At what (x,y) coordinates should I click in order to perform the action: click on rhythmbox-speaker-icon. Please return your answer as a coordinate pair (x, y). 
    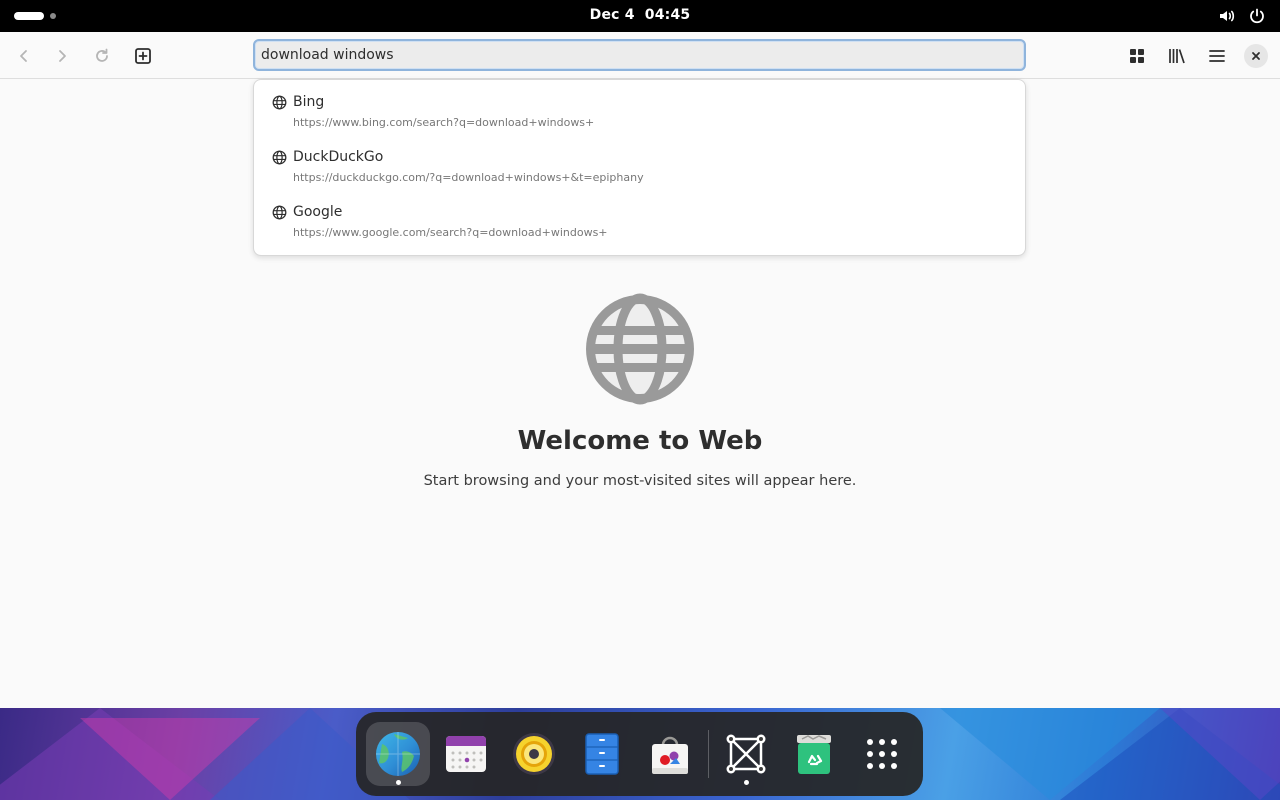
    Looking at the image, I should click on (534, 754).